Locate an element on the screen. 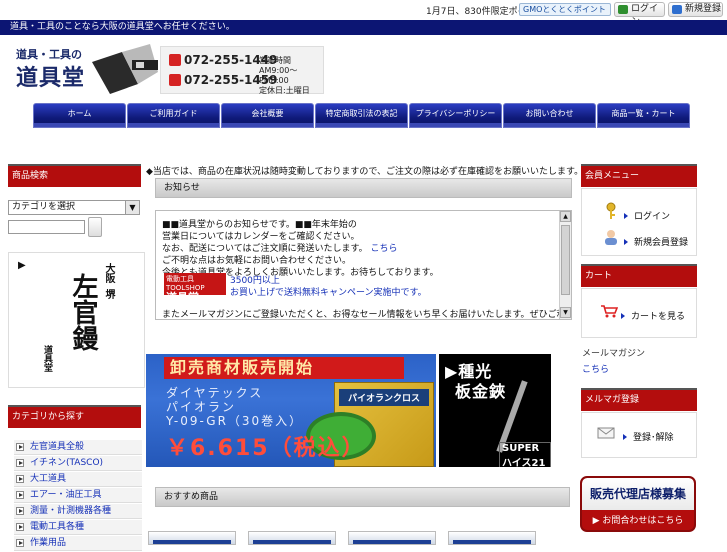 This screenshot has width=727, height=552. nav-products: 商品一覧・カート is located at coordinates (643, 115).